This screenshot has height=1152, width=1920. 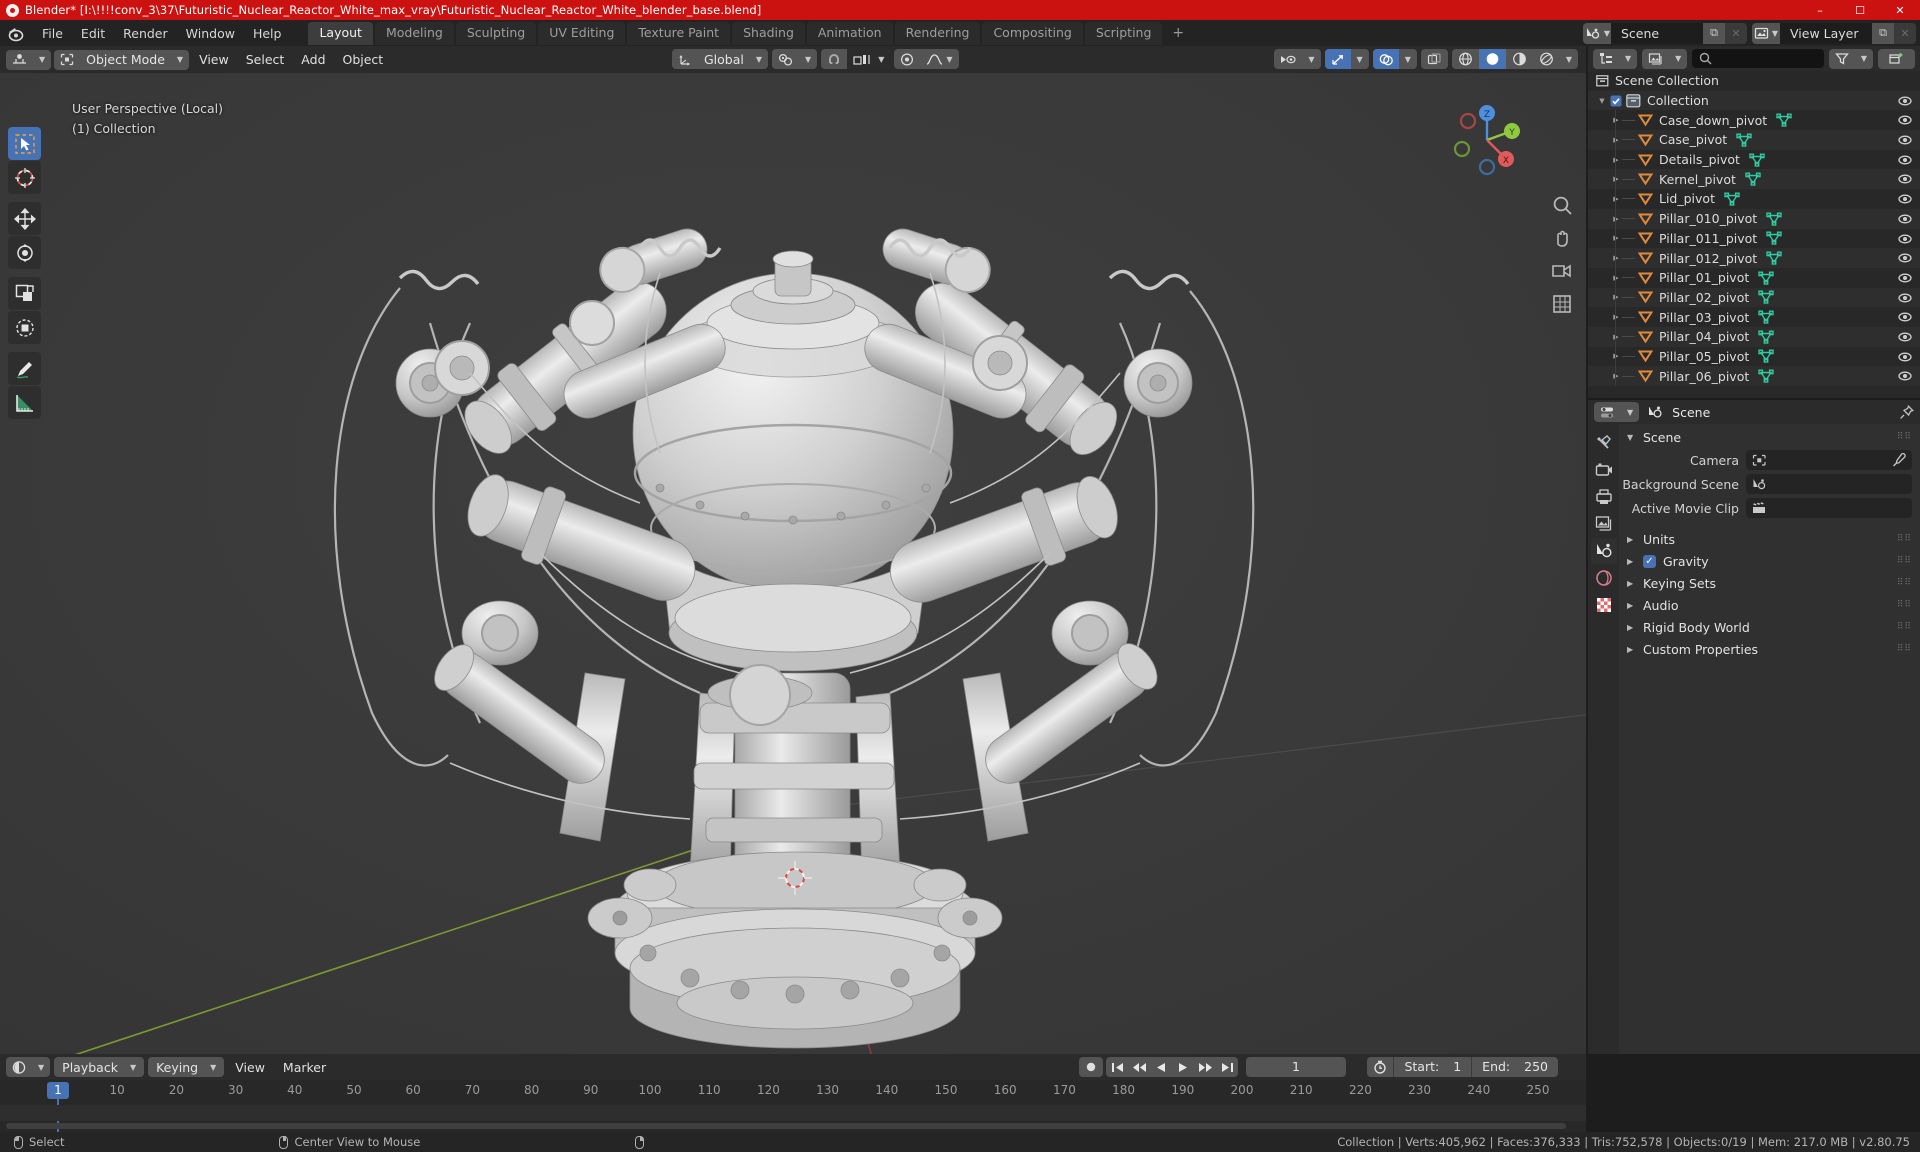 What do you see at coordinates (795, 59) in the screenshot?
I see `pivot-point-selector: ▼` at bounding box center [795, 59].